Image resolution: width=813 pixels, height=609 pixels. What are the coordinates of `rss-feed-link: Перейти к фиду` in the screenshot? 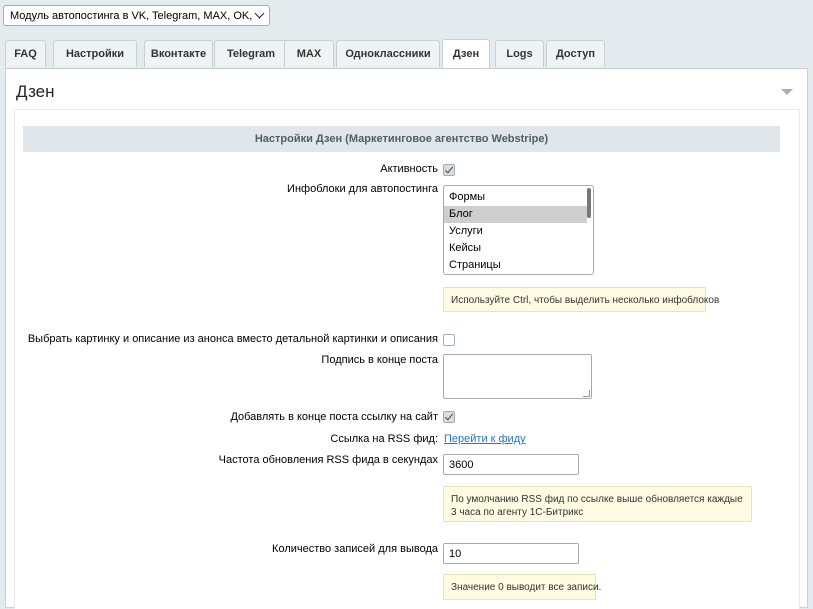 It's located at (485, 439).